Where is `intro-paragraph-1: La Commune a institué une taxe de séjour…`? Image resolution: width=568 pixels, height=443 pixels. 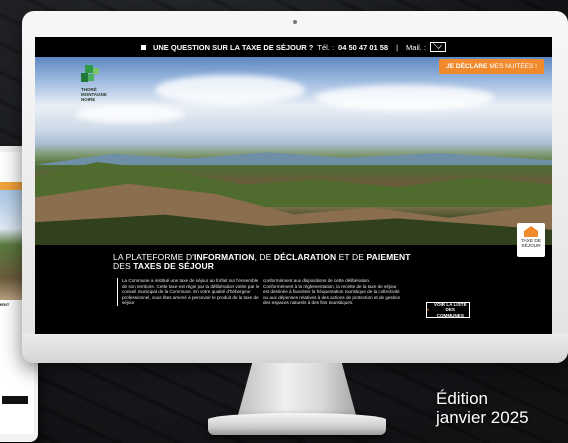 intro-paragraph-1: La Commune a institué une taxe de séjour… is located at coordinates (188, 292).